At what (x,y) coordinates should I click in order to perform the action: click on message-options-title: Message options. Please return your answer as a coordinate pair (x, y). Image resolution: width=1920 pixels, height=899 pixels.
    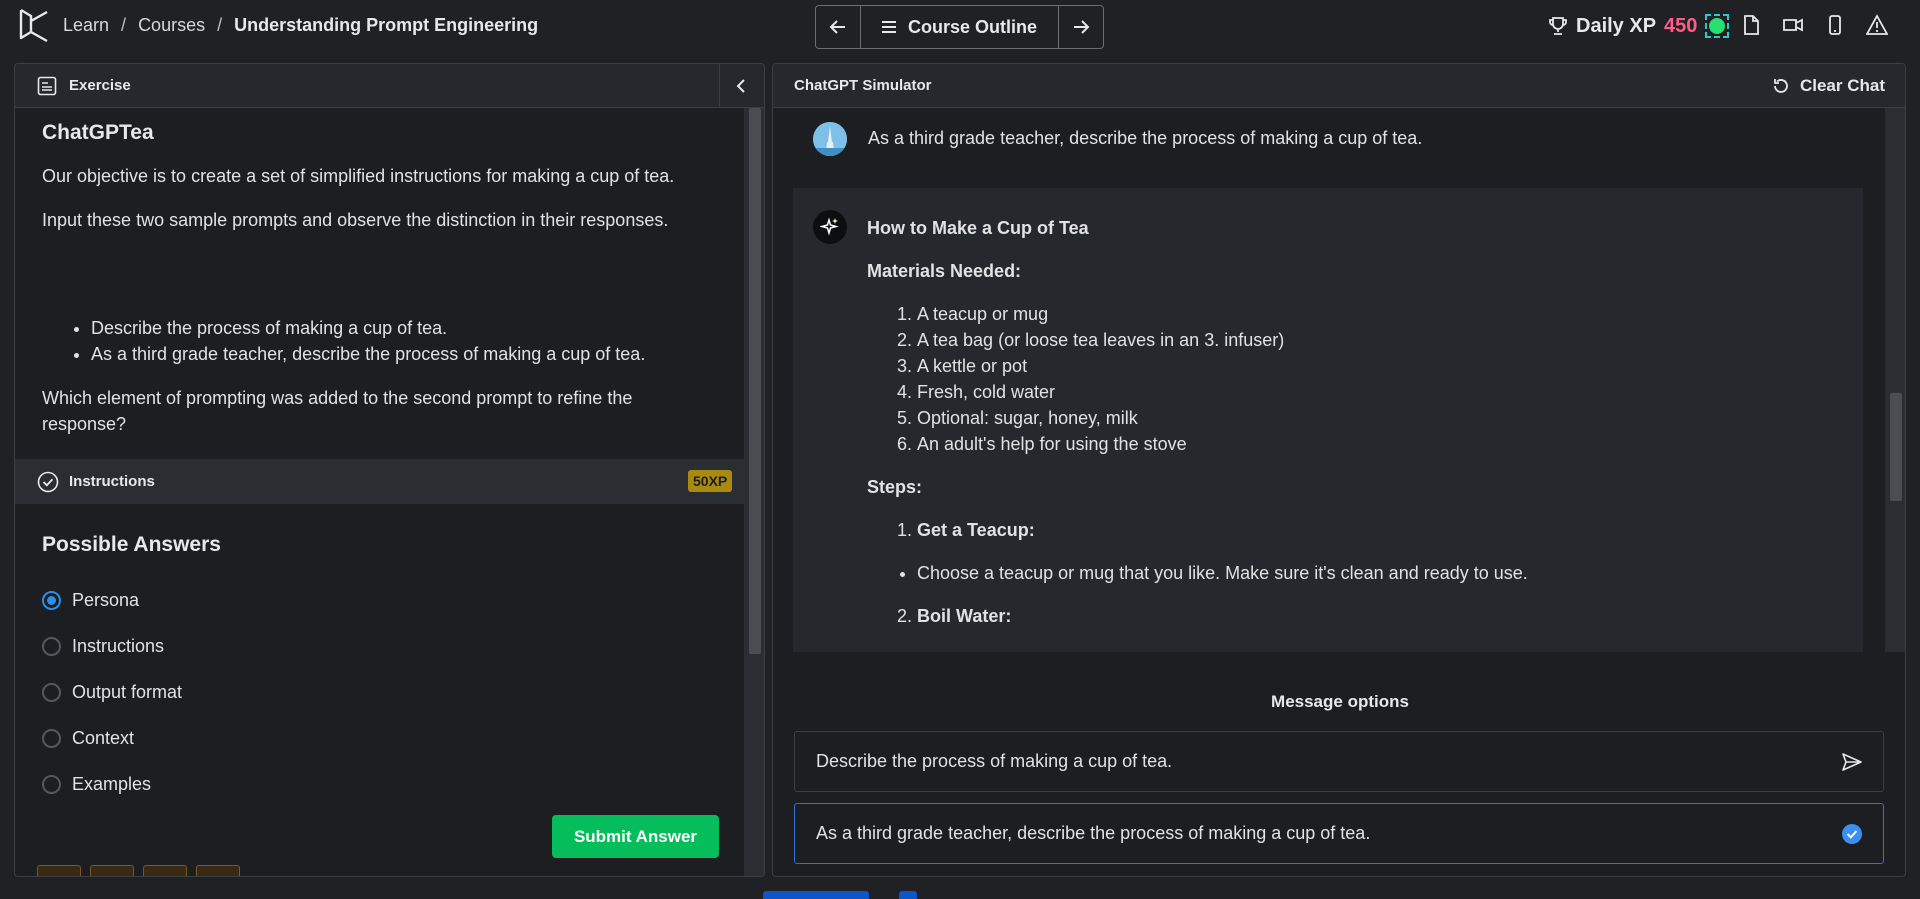
    Looking at the image, I should click on (1340, 701).